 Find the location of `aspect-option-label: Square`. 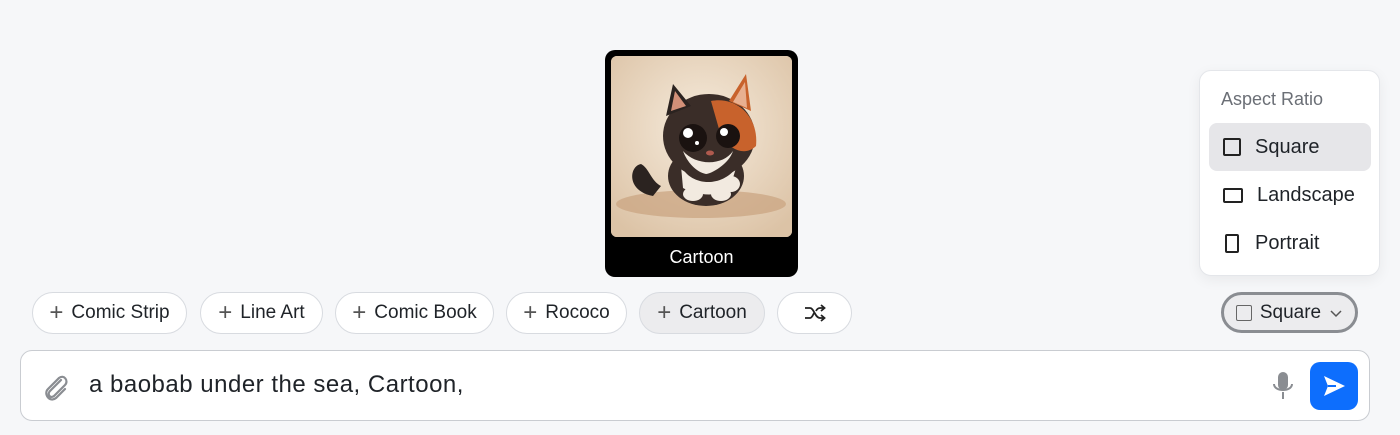

aspect-option-label: Square is located at coordinates (1287, 146).